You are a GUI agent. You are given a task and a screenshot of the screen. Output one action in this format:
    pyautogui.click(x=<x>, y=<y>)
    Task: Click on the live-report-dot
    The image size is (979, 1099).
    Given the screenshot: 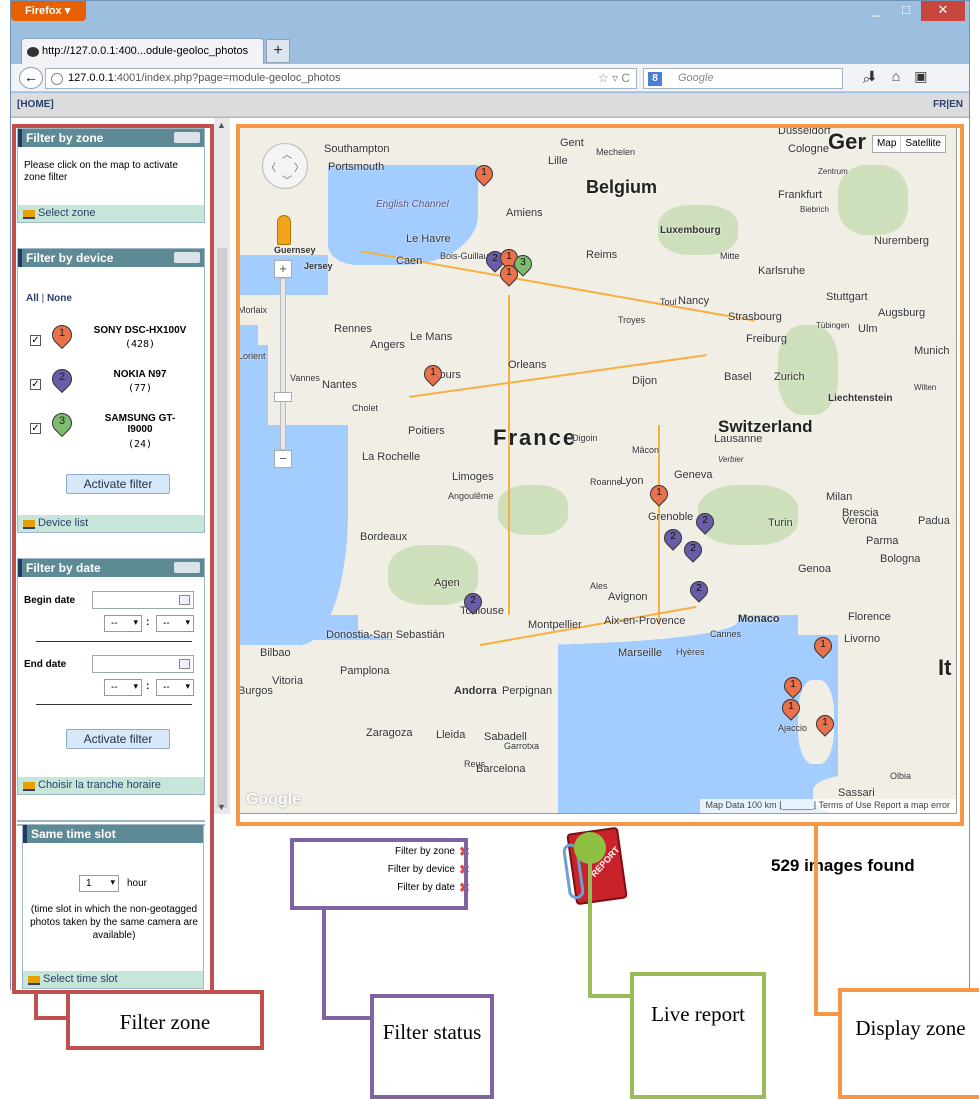 What is the action you would take?
    pyautogui.click(x=590, y=848)
    